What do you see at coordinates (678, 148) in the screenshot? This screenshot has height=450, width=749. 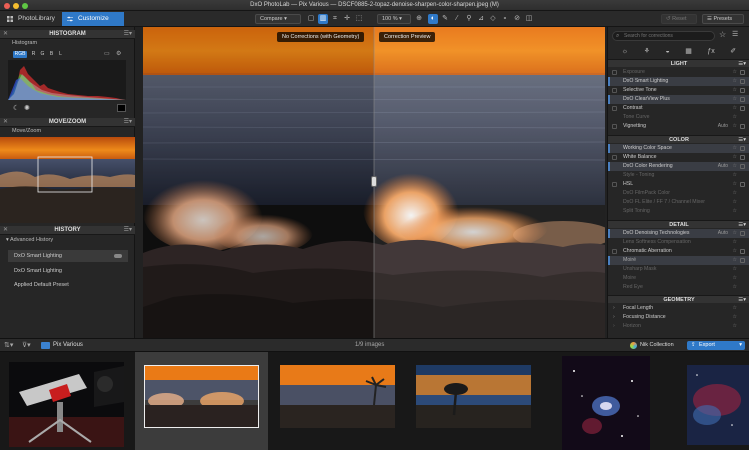 I see `correction-working-color-space: Working Color Space ☆` at bounding box center [678, 148].